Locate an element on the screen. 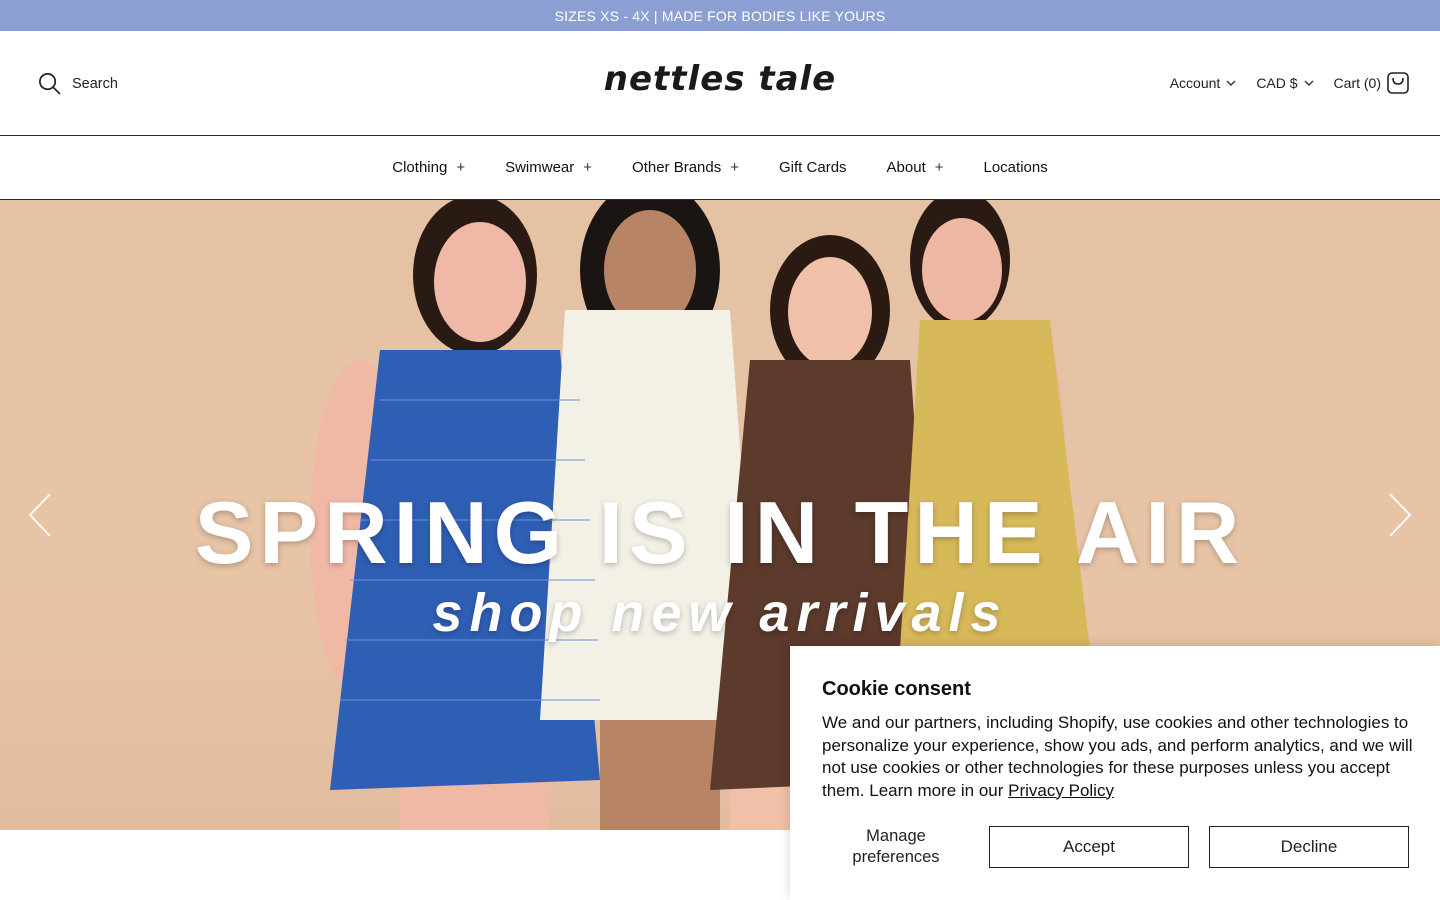  manage-preferences-button: Manage preferences is located at coordinates (896, 847).